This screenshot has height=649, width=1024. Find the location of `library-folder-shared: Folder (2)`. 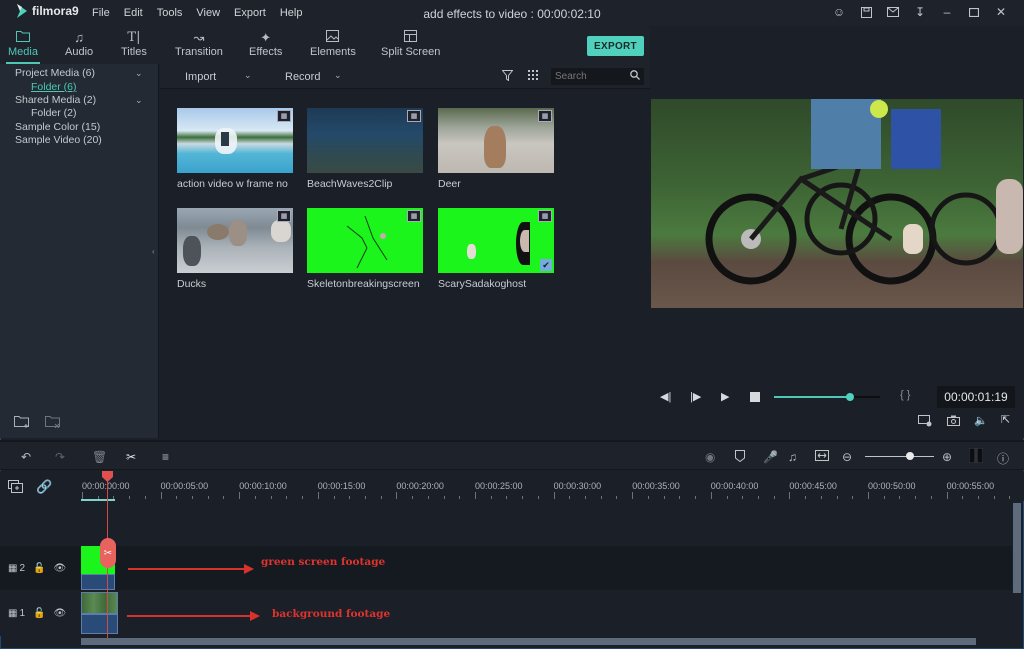

library-folder-shared: Folder (2) is located at coordinates (54, 113).